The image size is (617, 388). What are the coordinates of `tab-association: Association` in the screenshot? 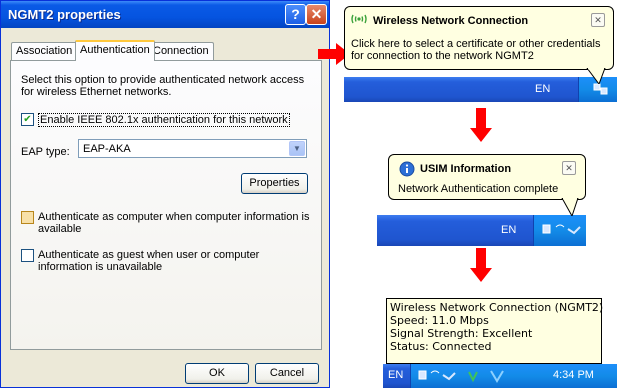 It's located at (44, 51).